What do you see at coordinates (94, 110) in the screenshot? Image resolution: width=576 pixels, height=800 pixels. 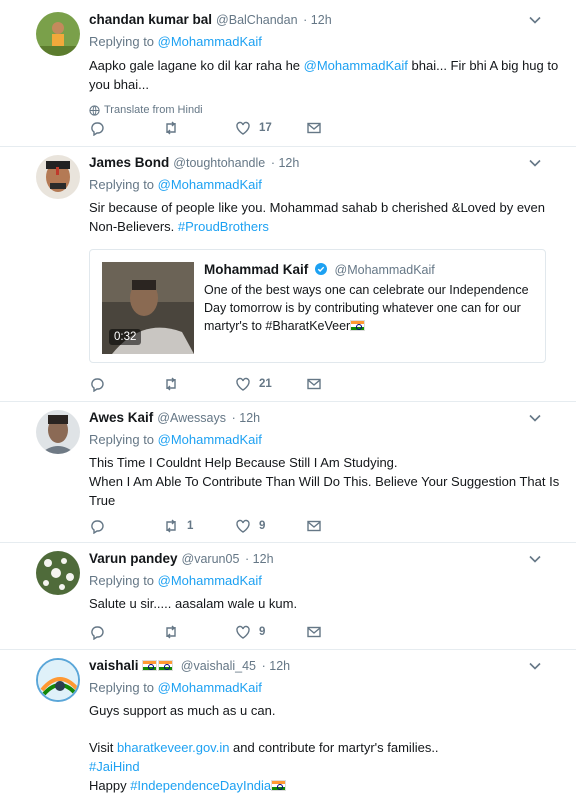 I see `globe-icon` at bounding box center [94, 110].